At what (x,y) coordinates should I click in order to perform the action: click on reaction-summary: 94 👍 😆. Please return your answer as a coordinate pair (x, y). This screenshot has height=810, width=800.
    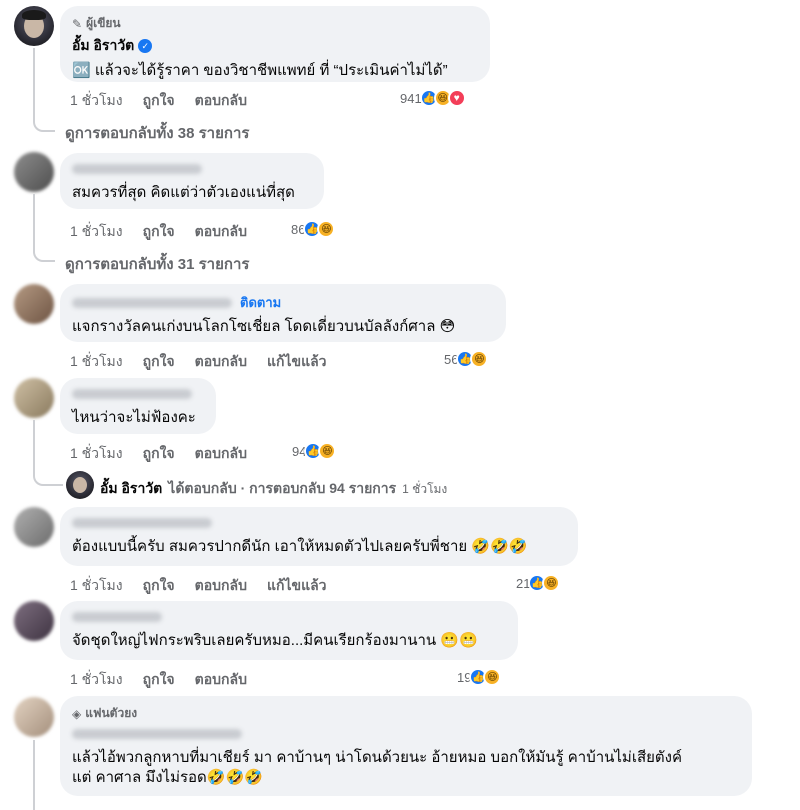
    Looking at the image, I should click on (314, 451).